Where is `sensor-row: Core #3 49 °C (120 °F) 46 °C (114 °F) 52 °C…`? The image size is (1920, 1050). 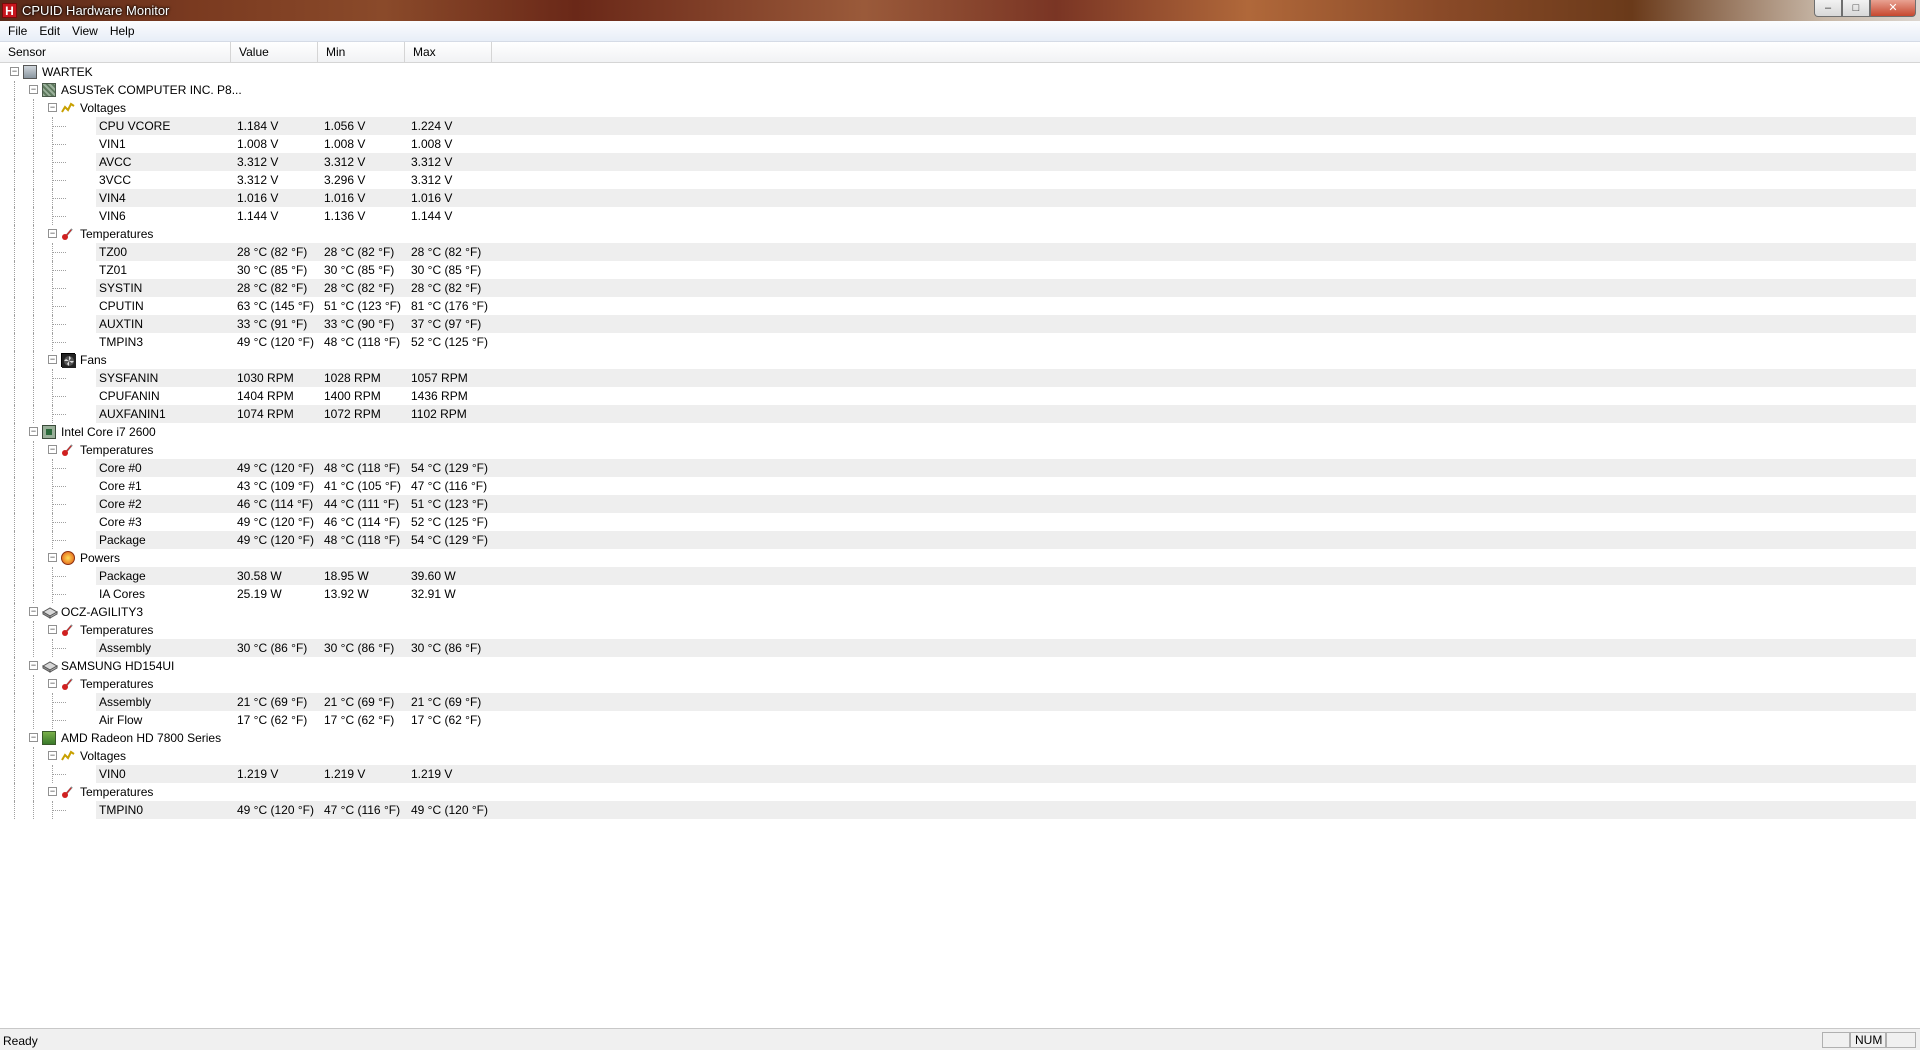
sensor-row: Core #3 49 °C (120 °F) 46 °C (114 °F) 52 °C… is located at coordinates (960, 522).